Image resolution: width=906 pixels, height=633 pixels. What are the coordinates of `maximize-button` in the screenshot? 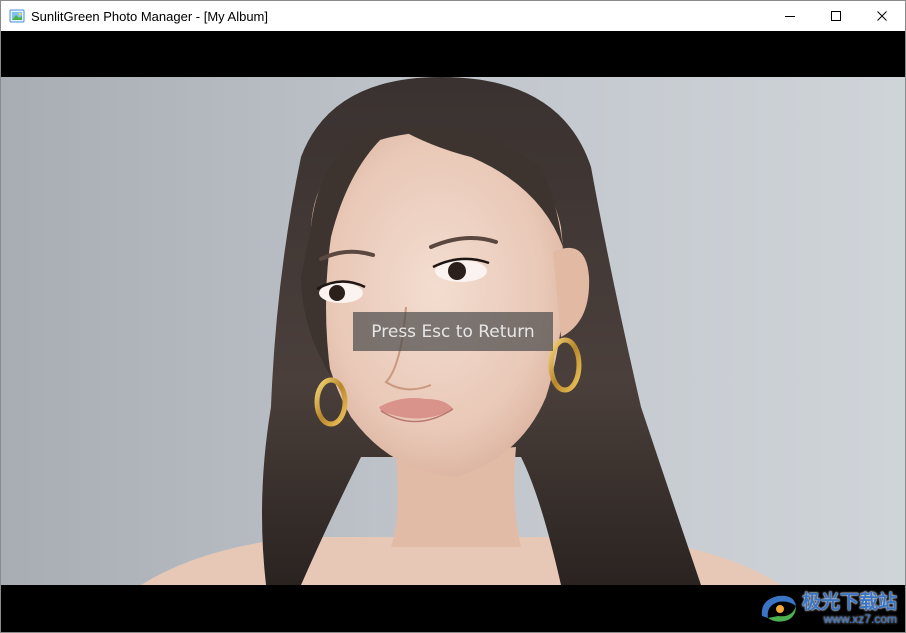 It's located at (836, 16).